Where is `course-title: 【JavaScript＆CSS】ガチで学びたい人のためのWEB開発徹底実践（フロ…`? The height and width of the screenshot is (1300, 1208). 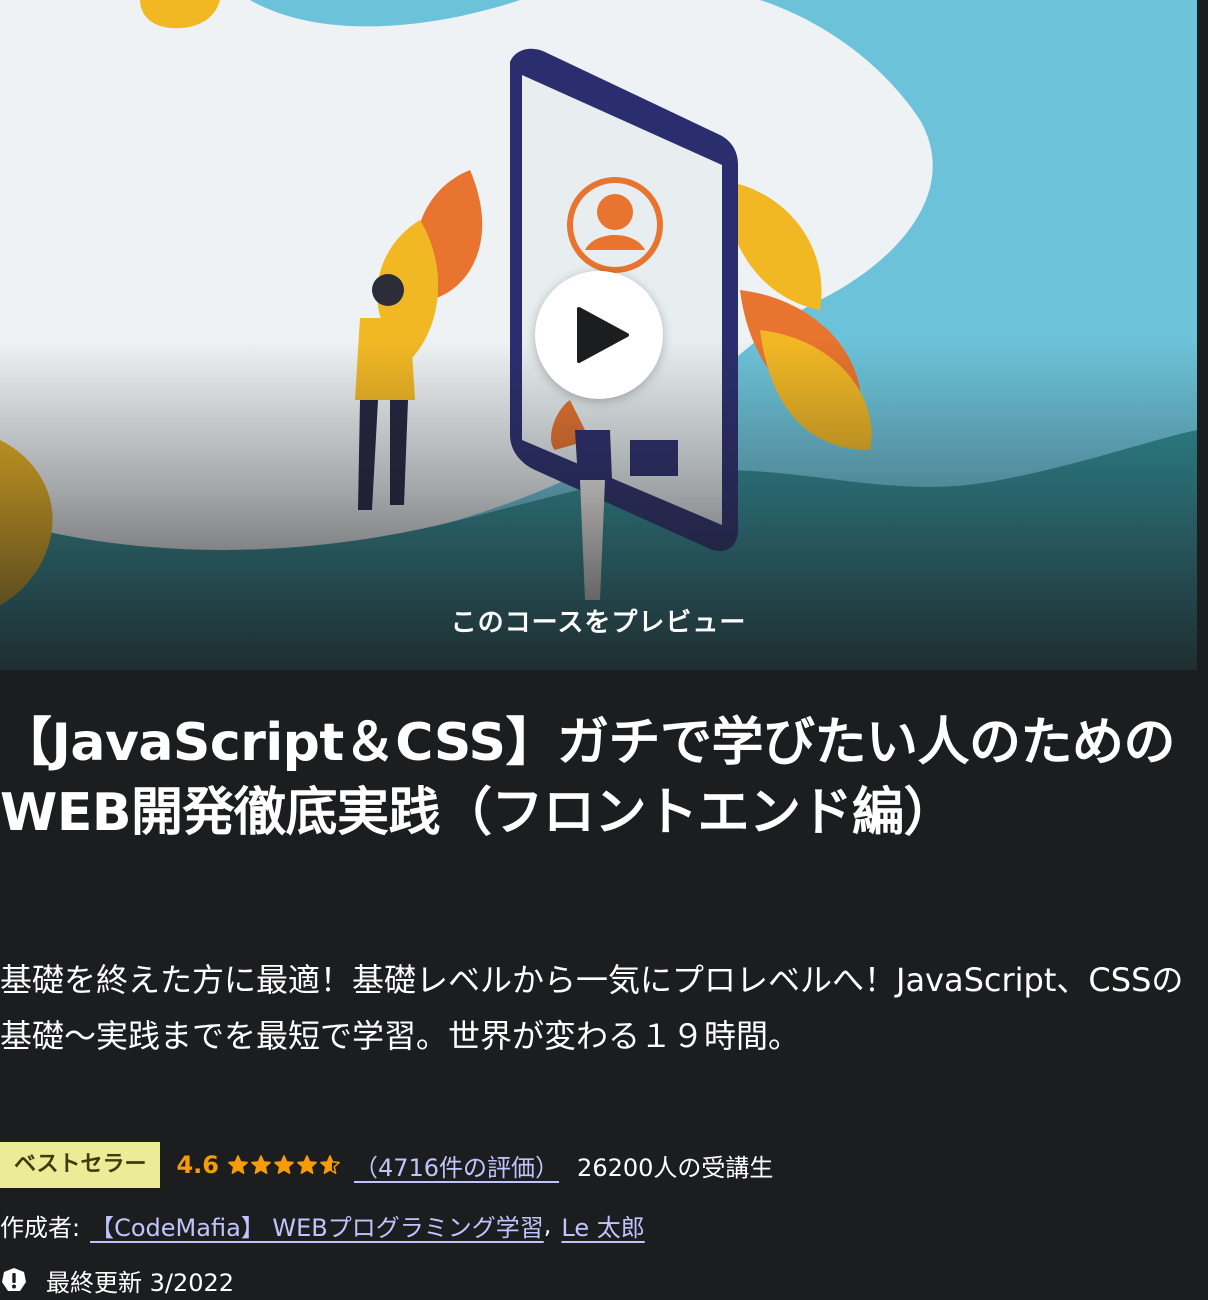 course-title: 【JavaScript＆CSS】ガチで学びたい人のためのWEB開発徹底実践（フロ… is located at coordinates (587, 778).